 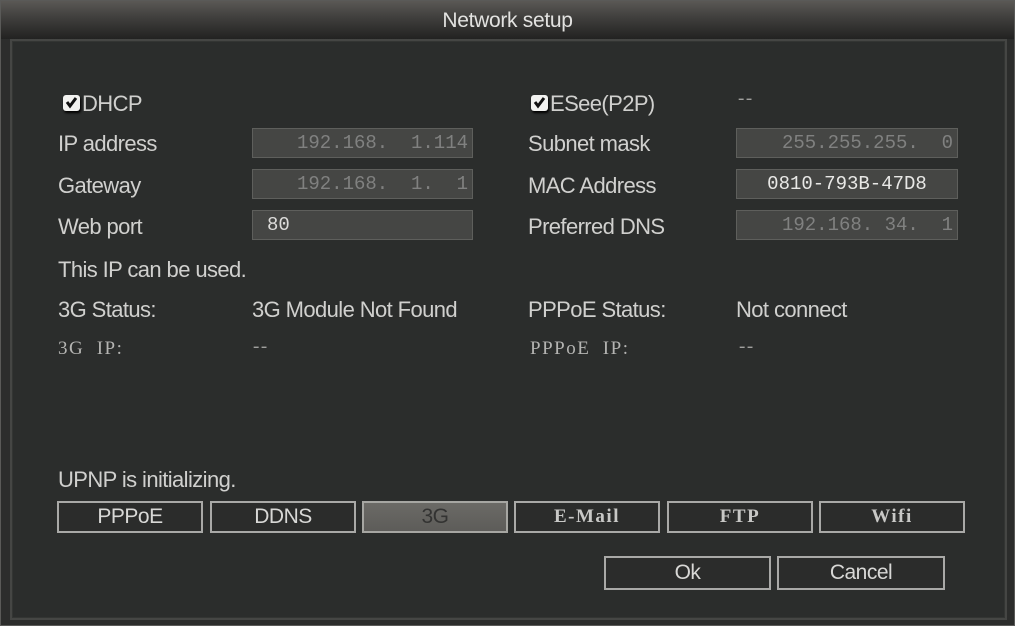 What do you see at coordinates (597, 309) in the screenshot?
I see `pppoe-status-label: PPPoE Status:` at bounding box center [597, 309].